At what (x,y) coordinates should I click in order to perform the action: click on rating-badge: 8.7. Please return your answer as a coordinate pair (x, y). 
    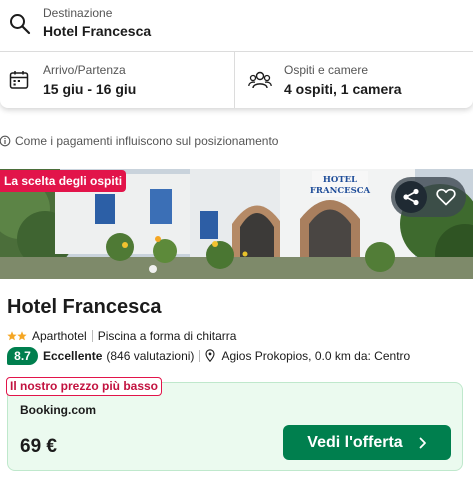
    Looking at the image, I should click on (22, 355).